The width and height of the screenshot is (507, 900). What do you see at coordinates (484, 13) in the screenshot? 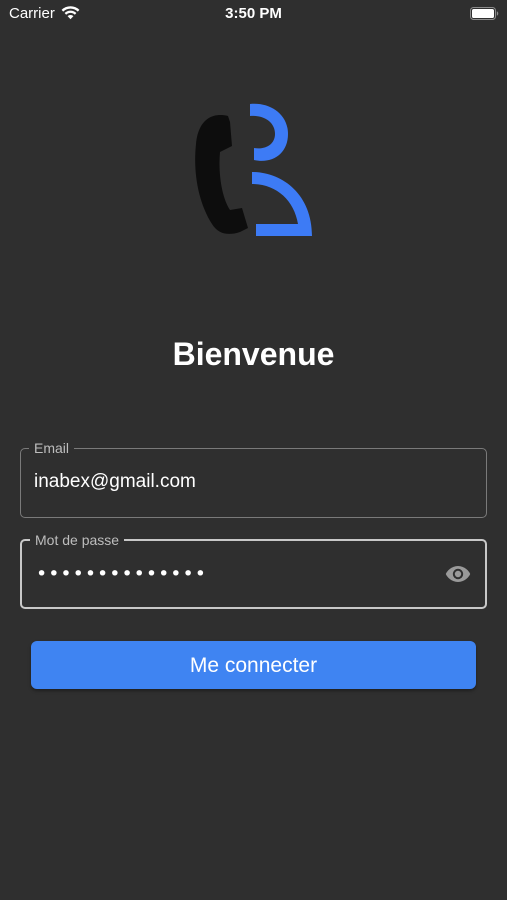
I see `battery-full-icon` at bounding box center [484, 13].